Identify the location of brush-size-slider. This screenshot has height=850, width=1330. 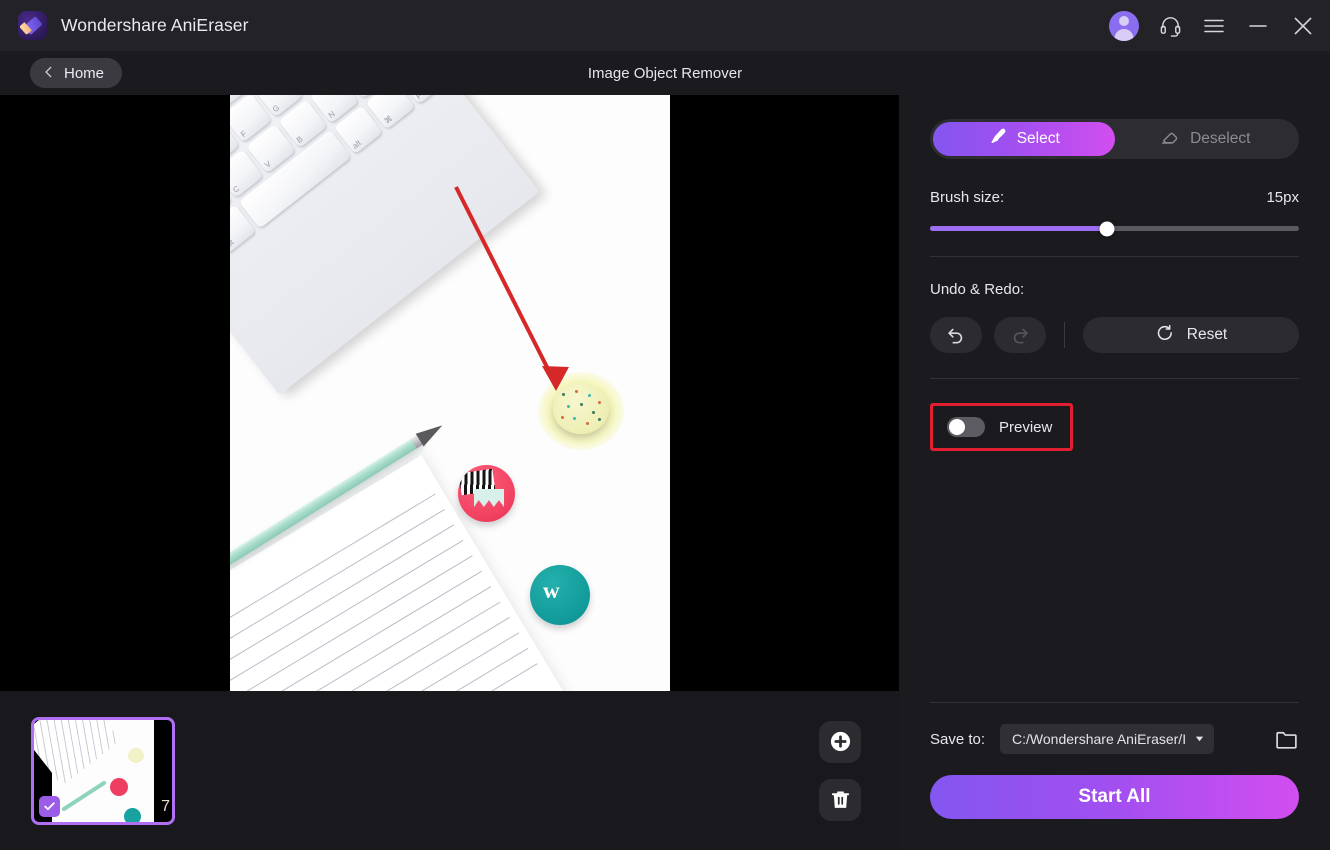
(1114, 228).